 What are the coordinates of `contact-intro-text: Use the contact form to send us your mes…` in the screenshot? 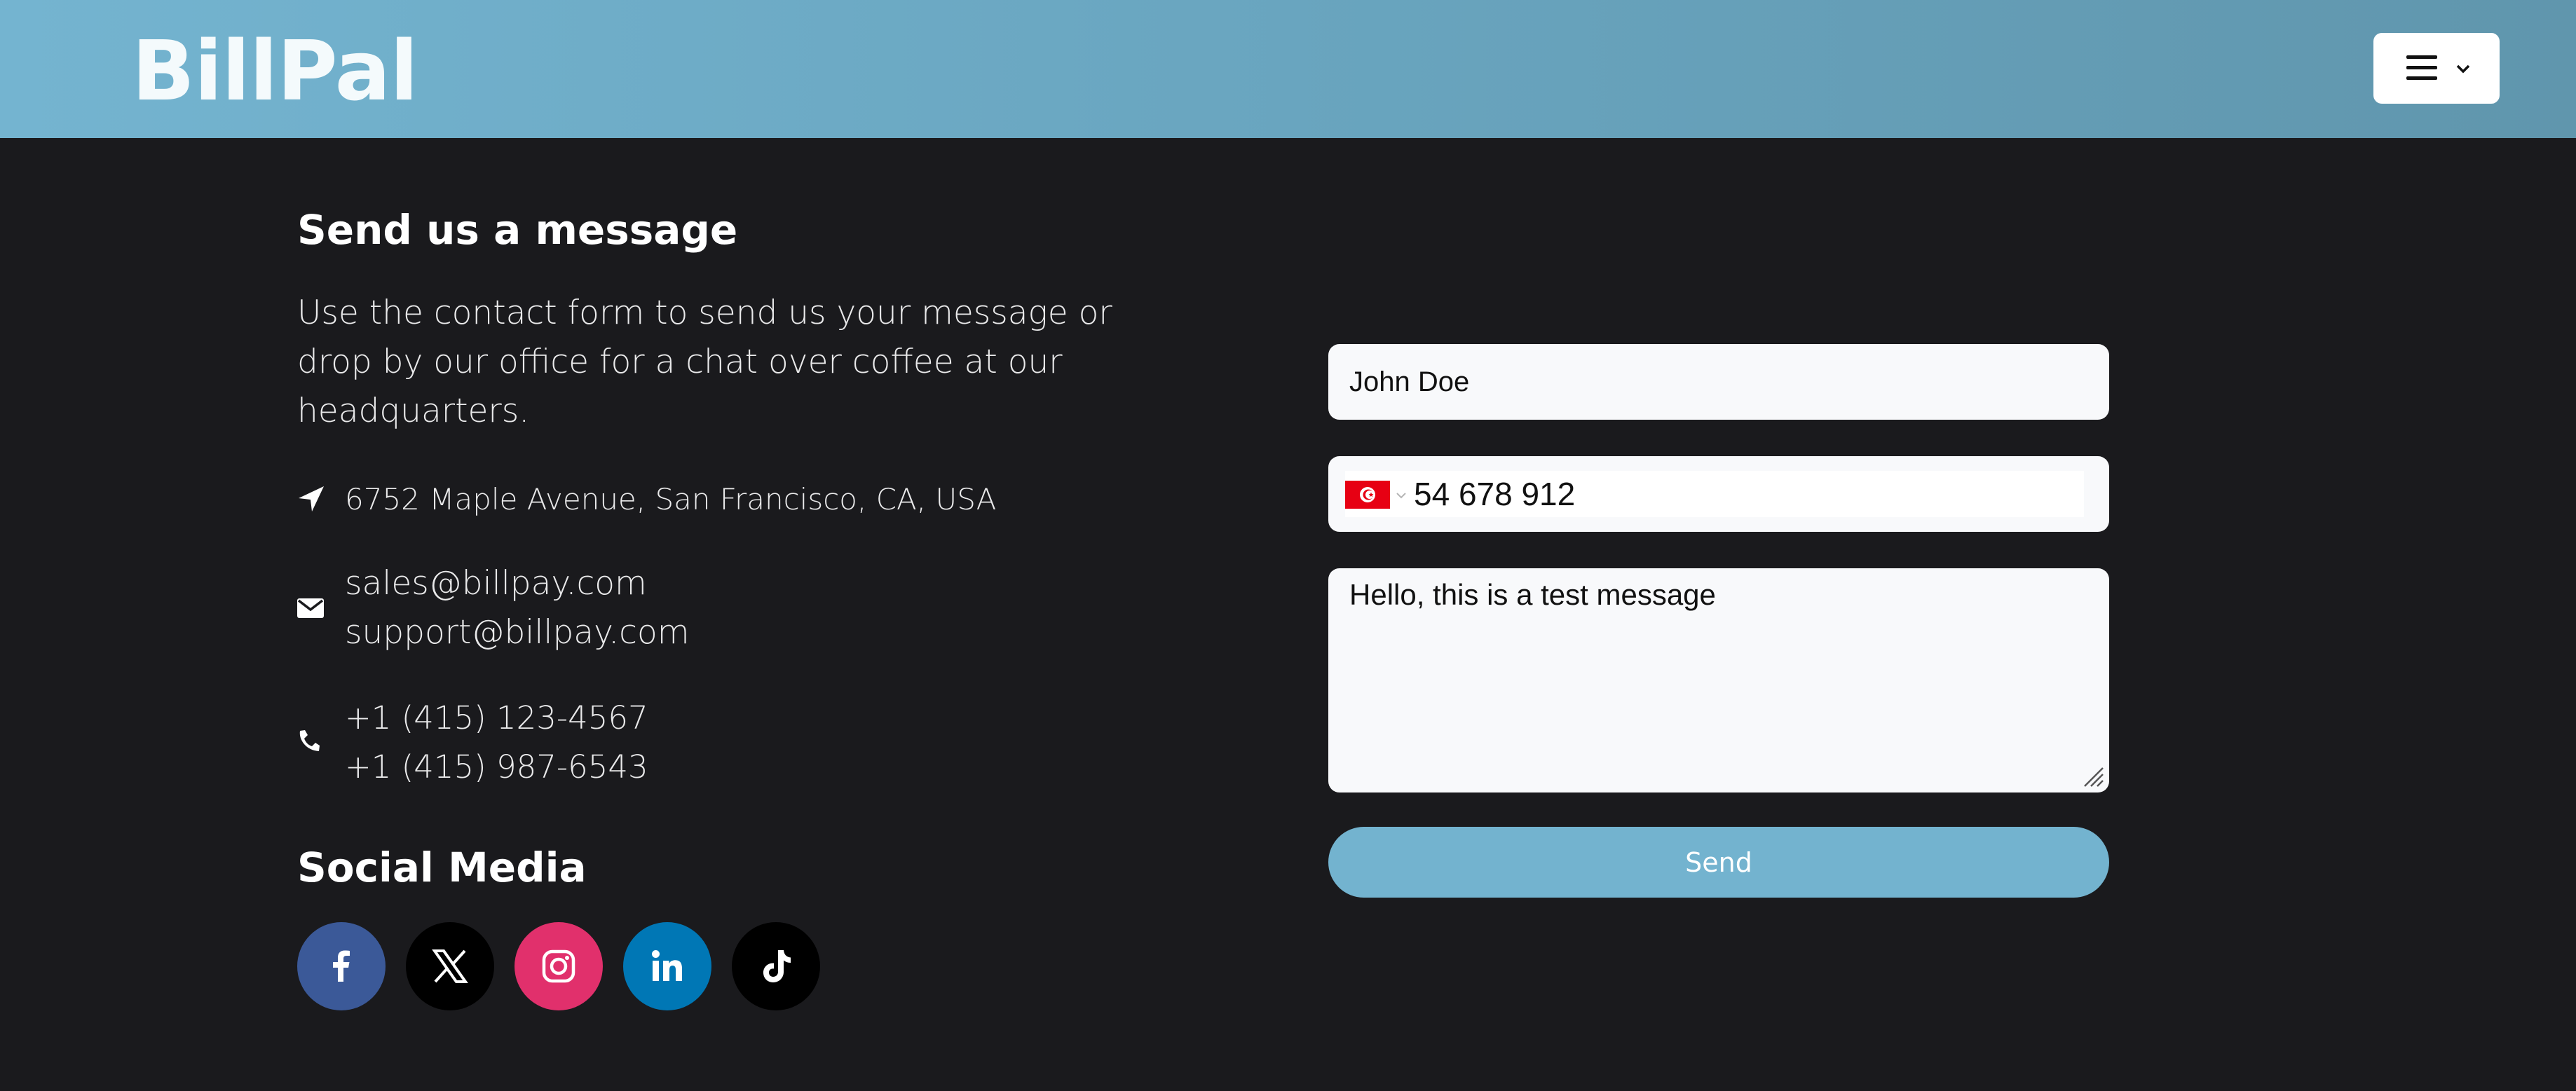 It's located at (704, 362).